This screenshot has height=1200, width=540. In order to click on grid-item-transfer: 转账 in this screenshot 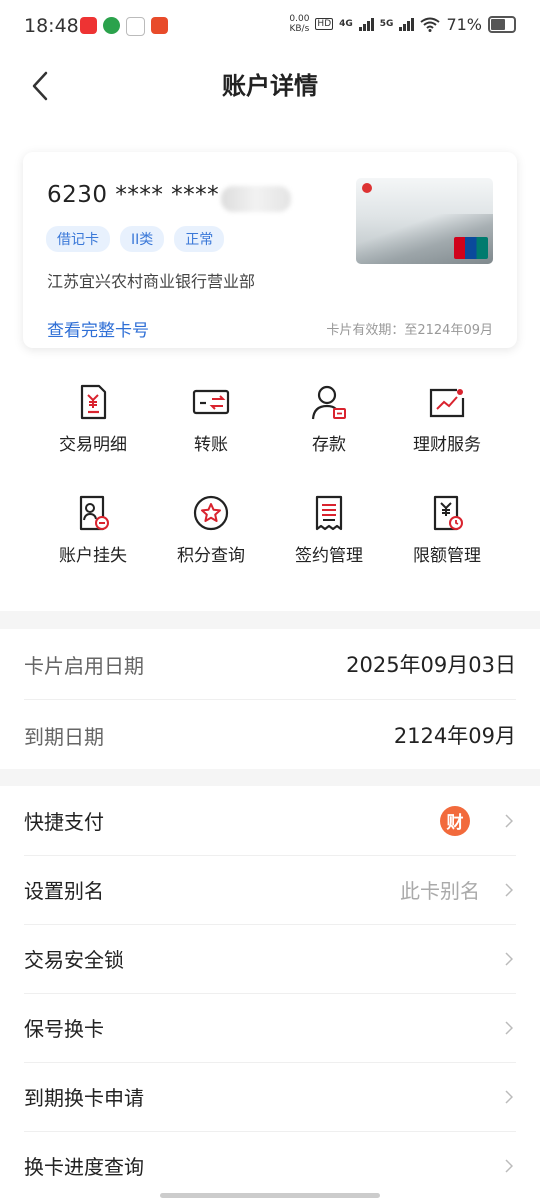, I will do `click(211, 418)`.